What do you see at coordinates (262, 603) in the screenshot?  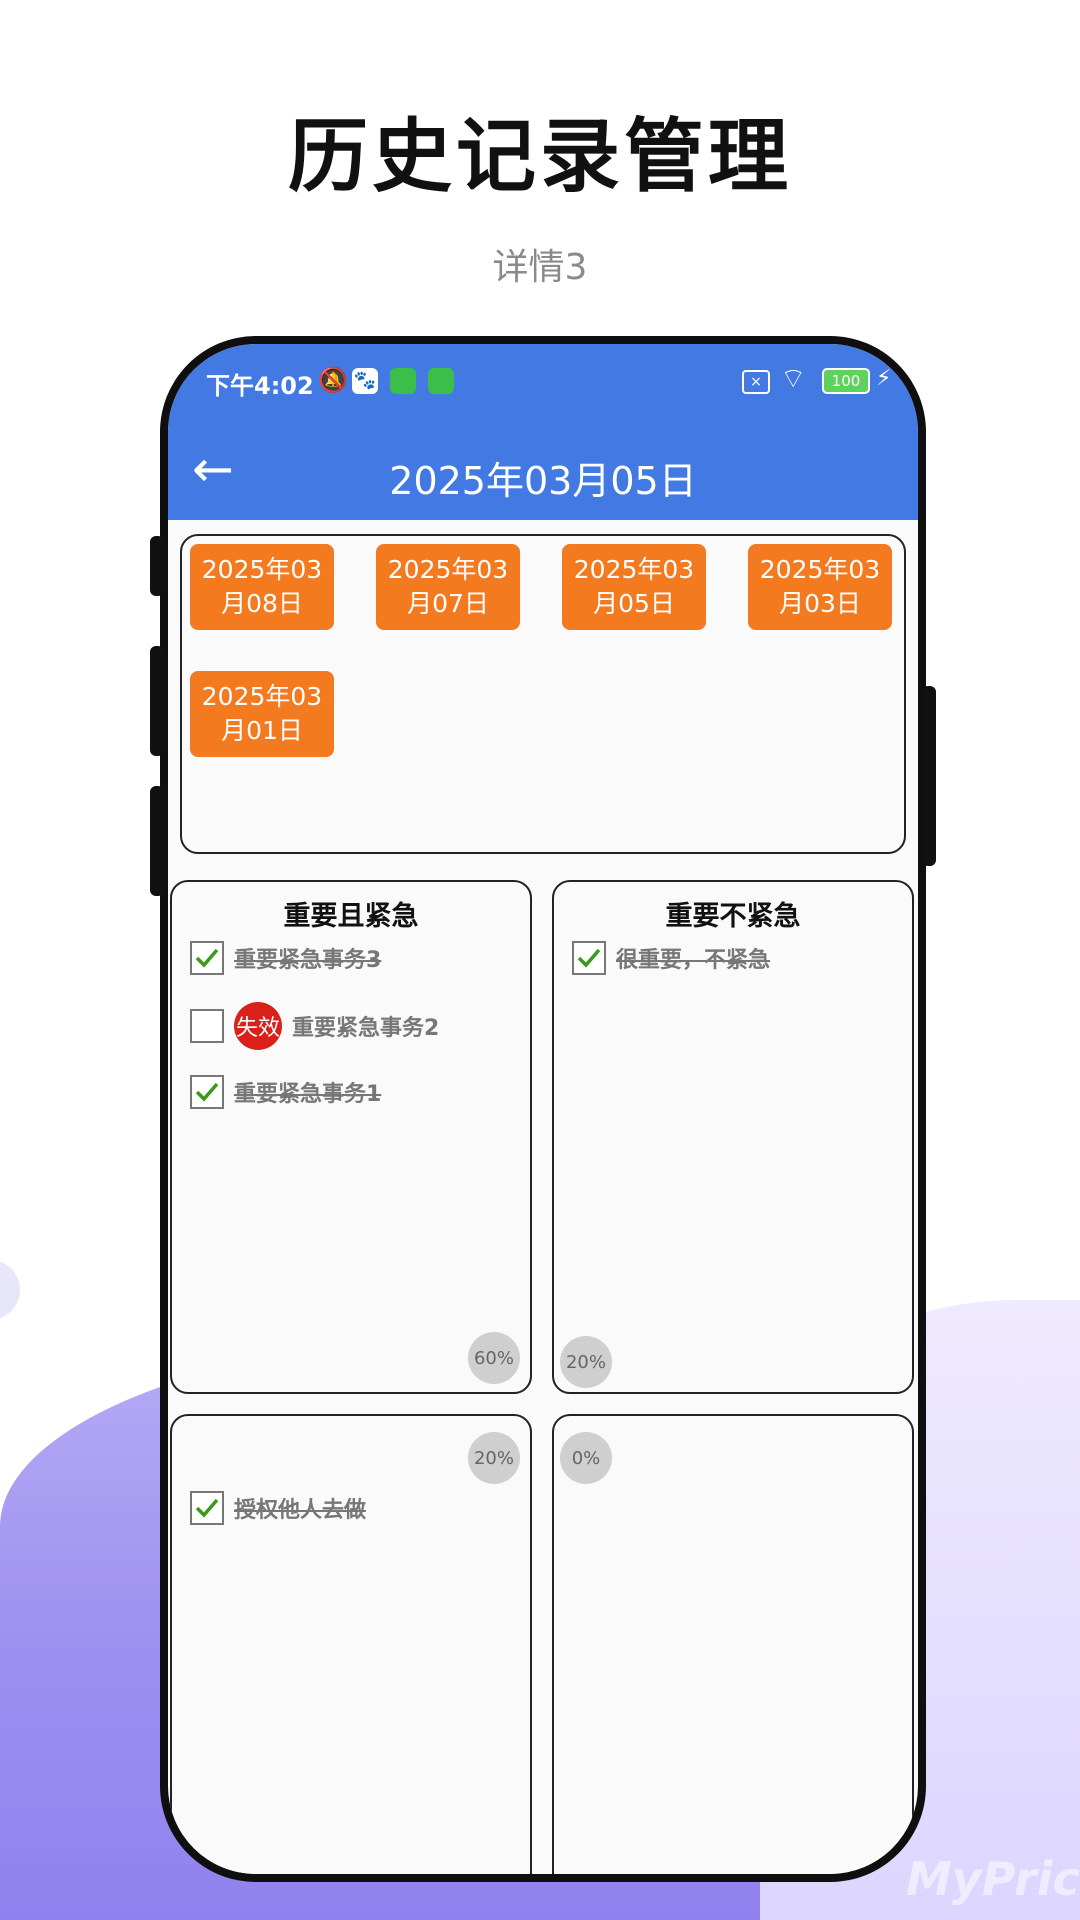 I see `date-chip-line: 月08日` at bounding box center [262, 603].